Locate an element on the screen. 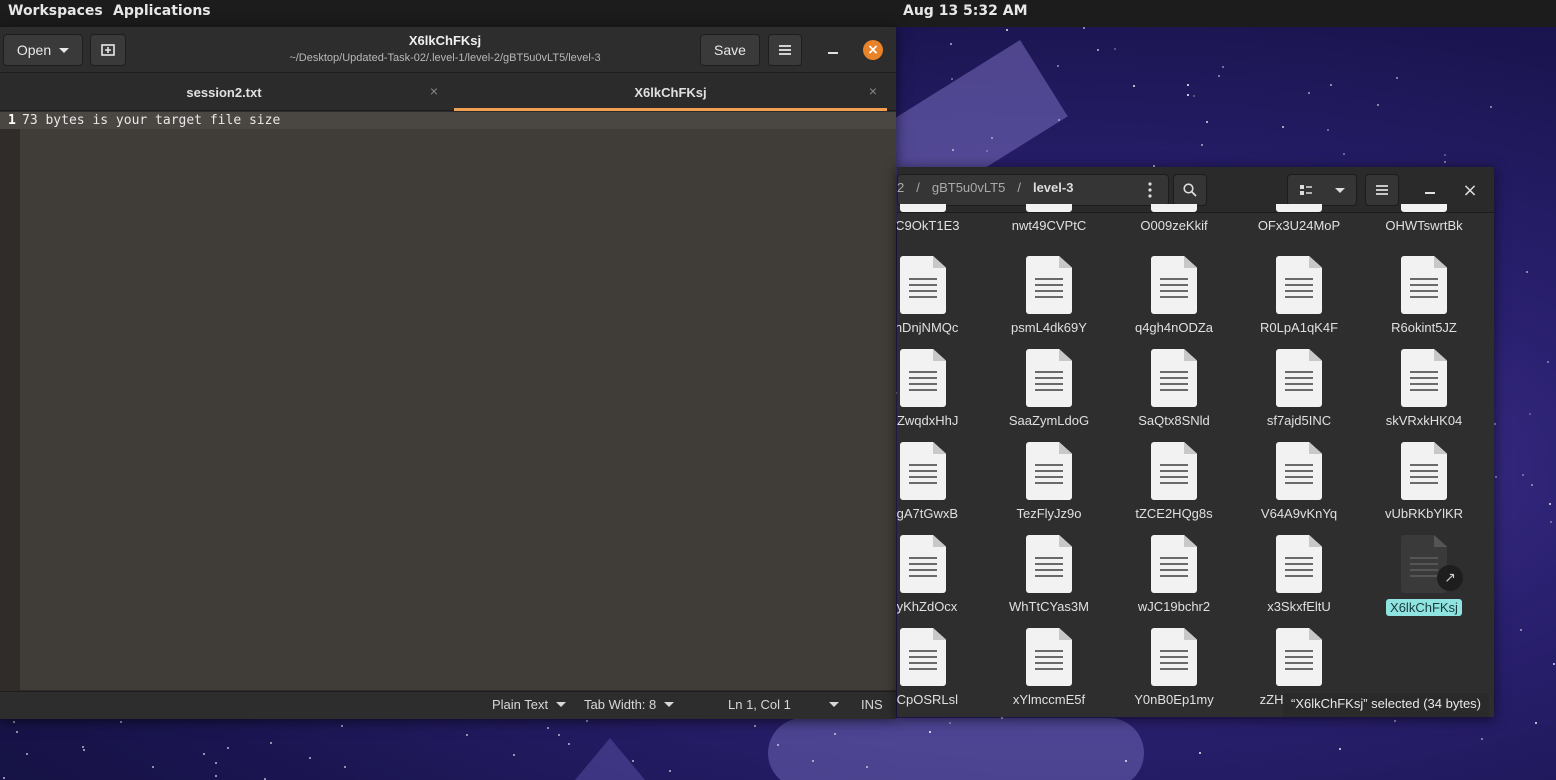  view-toggle-button is located at coordinates (1322, 190).